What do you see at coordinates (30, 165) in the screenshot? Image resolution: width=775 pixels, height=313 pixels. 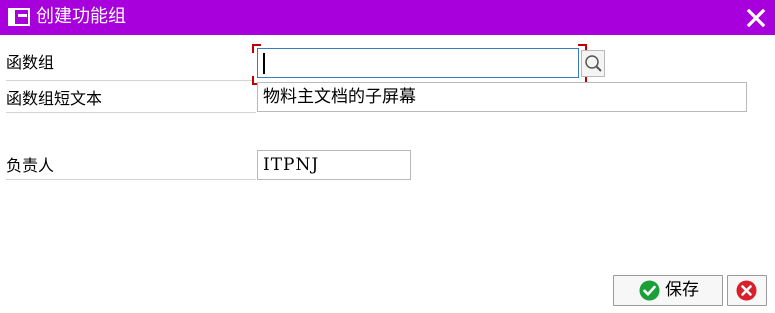 I see `responsible-label: 负责人` at bounding box center [30, 165].